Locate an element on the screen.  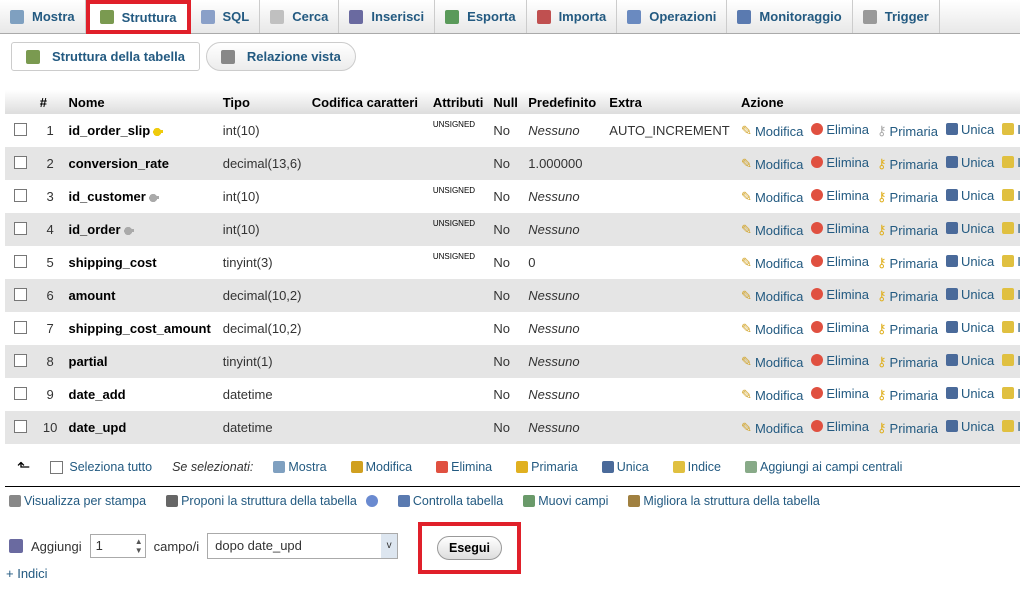
field-count-input: 1 ▲ ▼ is located at coordinates (117, 546).